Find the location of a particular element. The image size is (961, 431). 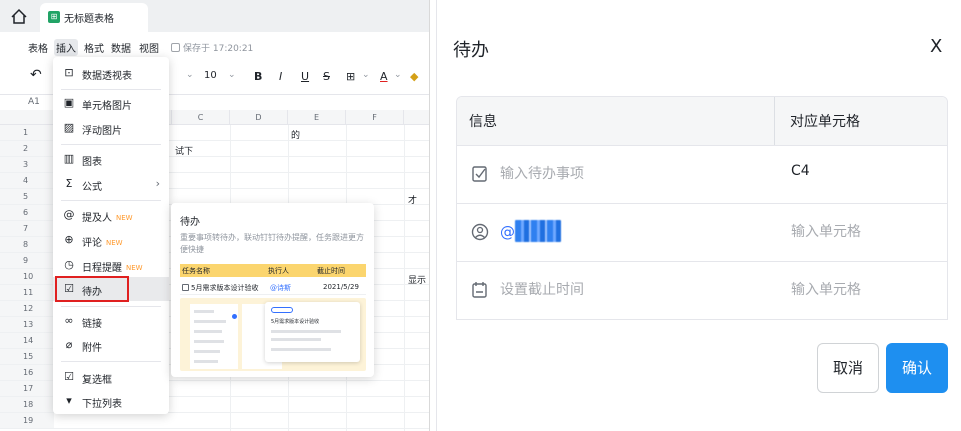

menu-item-reminder: ◷ 日程提醒 NEW is located at coordinates (111, 265).